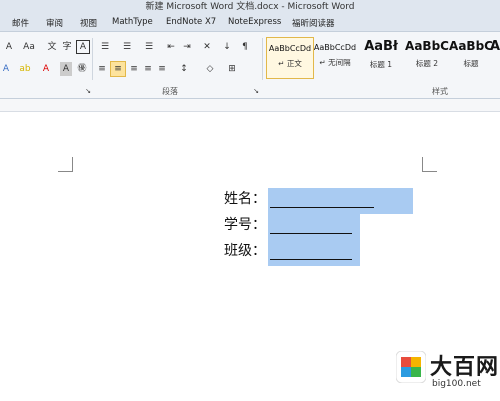  Describe the element at coordinates (495, 57) in the screenshot. I see `style-more: A` at that location.